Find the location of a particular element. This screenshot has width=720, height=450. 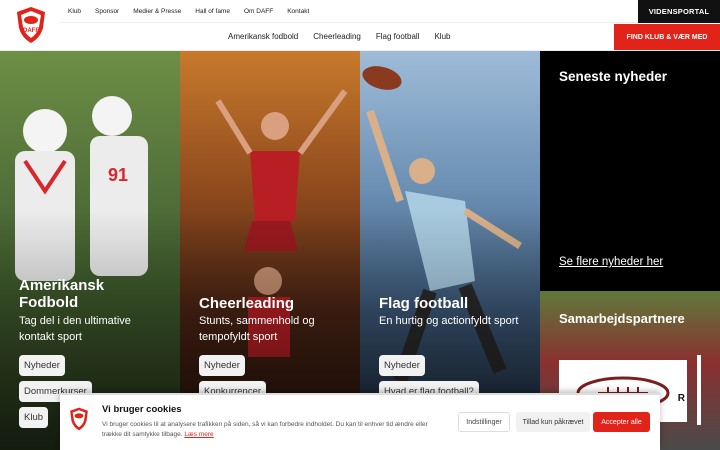

daff-logo: DAFF is located at coordinates (31, 25).